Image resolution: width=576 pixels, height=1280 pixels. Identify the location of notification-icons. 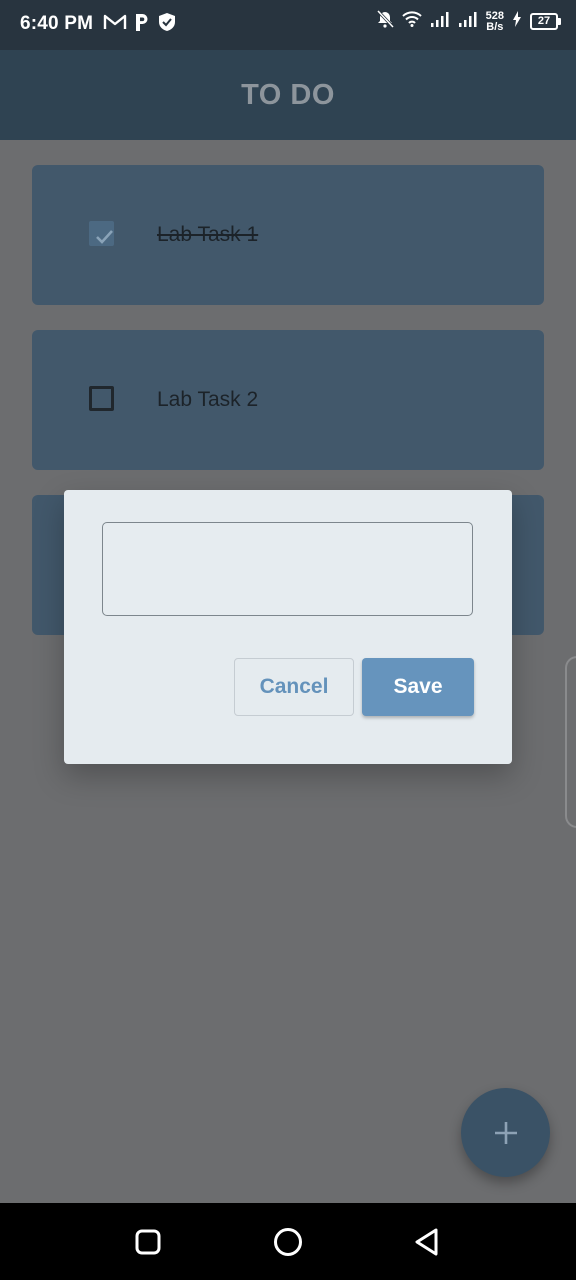
(140, 24).